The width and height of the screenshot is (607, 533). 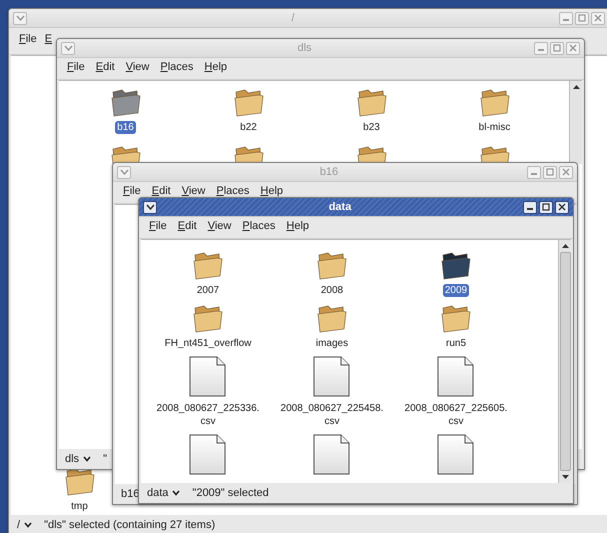 I want to click on scroll-thumb, so click(x=565, y=361).